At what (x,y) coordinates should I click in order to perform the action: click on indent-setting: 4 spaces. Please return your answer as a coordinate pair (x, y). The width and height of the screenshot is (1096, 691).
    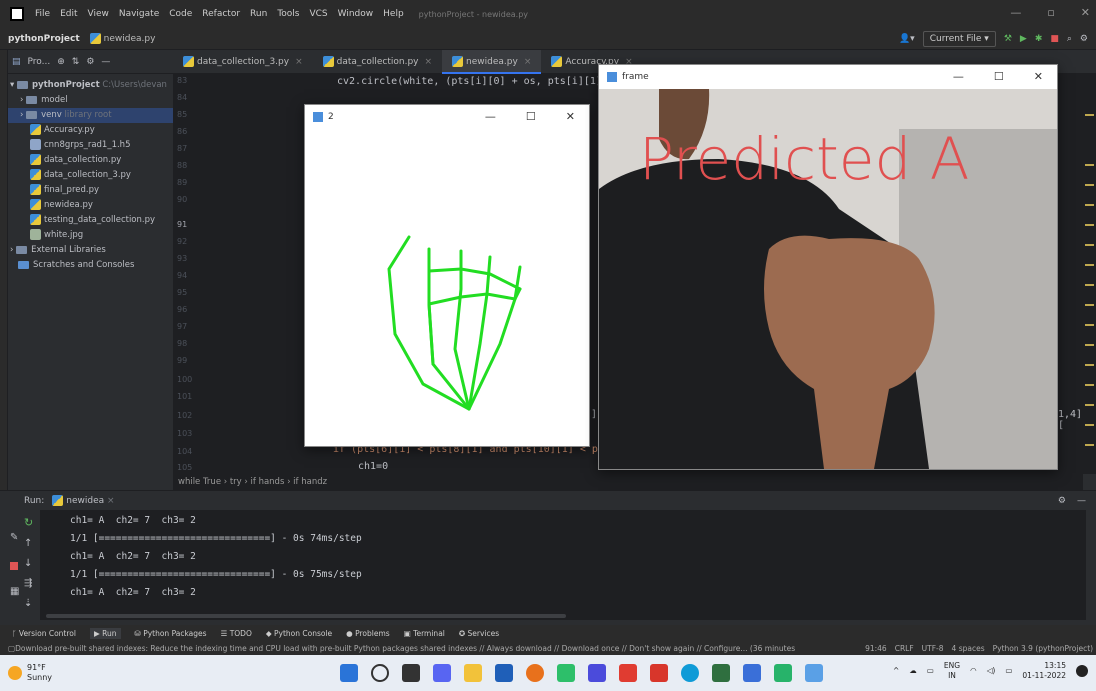
    Looking at the image, I should click on (968, 648).